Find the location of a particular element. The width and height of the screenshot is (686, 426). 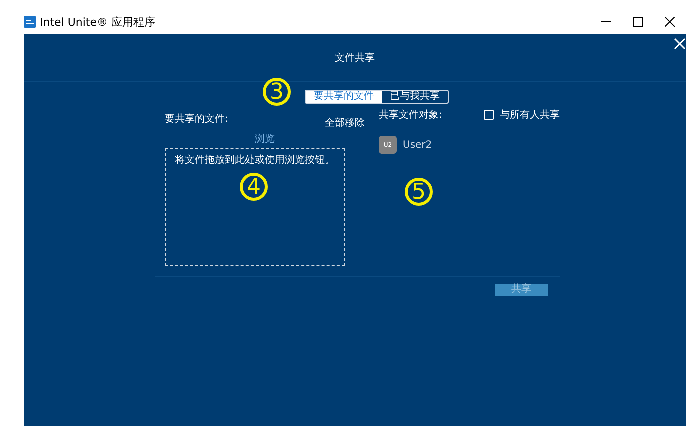

drop-hint: 将文件拖放到此处或使用浏览按钮。 is located at coordinates (255, 160).